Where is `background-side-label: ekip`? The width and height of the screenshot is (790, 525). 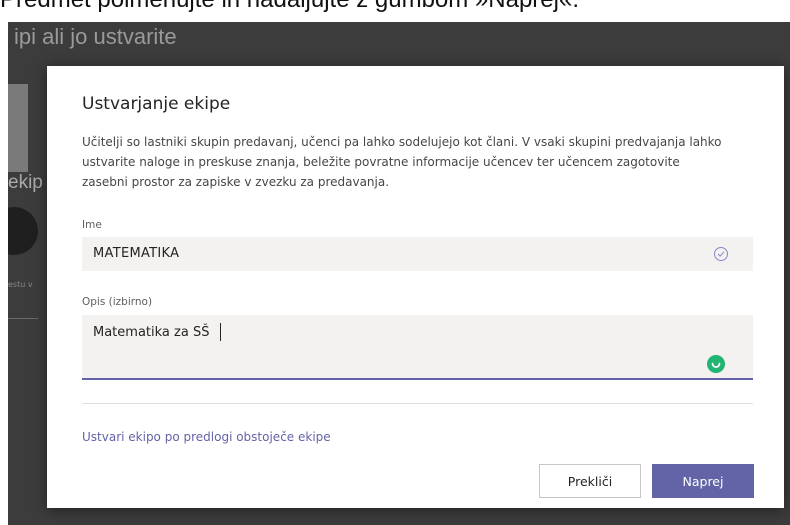 background-side-label: ekip is located at coordinates (25, 182).